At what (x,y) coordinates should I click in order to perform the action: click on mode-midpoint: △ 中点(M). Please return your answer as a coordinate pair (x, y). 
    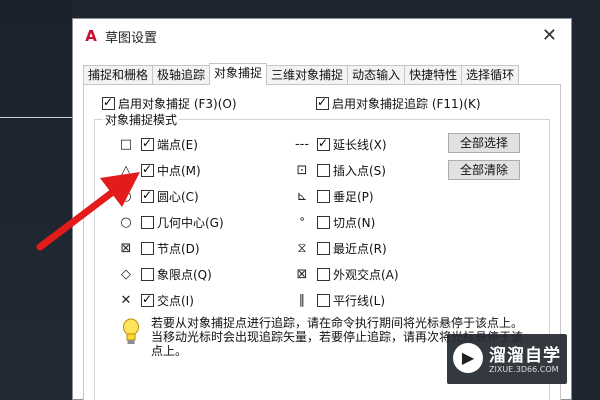
    Looking at the image, I should click on (159, 170).